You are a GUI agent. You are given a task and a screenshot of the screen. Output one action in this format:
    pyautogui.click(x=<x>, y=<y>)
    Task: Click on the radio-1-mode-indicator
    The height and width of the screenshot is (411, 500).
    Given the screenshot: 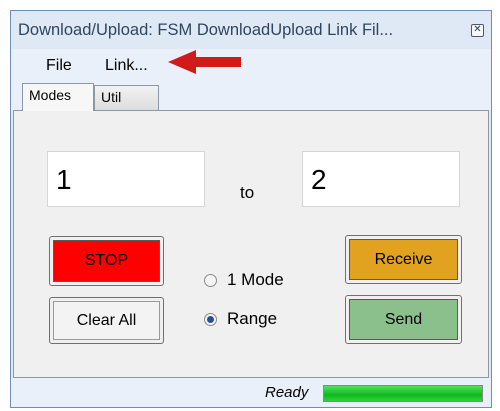 What is the action you would take?
    pyautogui.click(x=210, y=280)
    